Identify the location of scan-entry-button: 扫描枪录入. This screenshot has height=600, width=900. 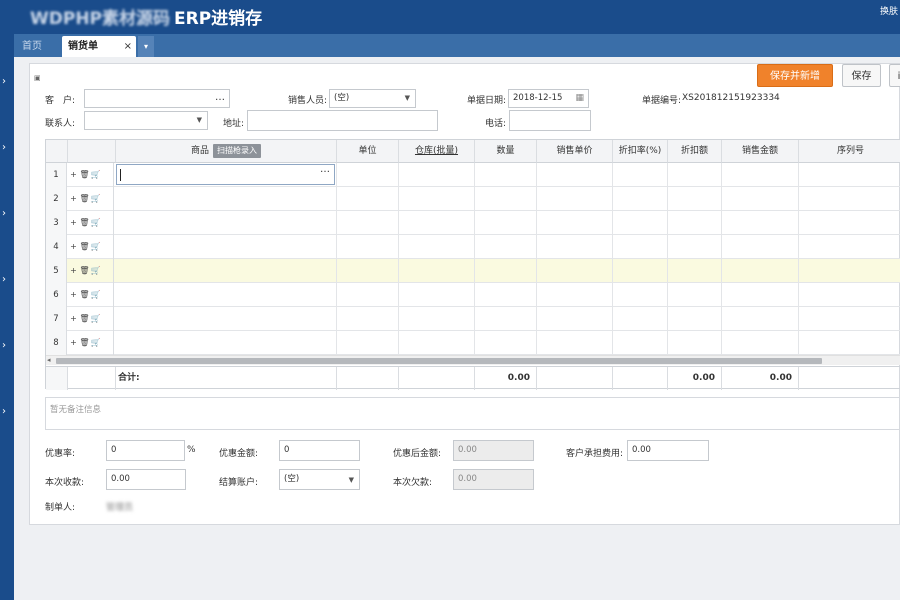
(237, 151).